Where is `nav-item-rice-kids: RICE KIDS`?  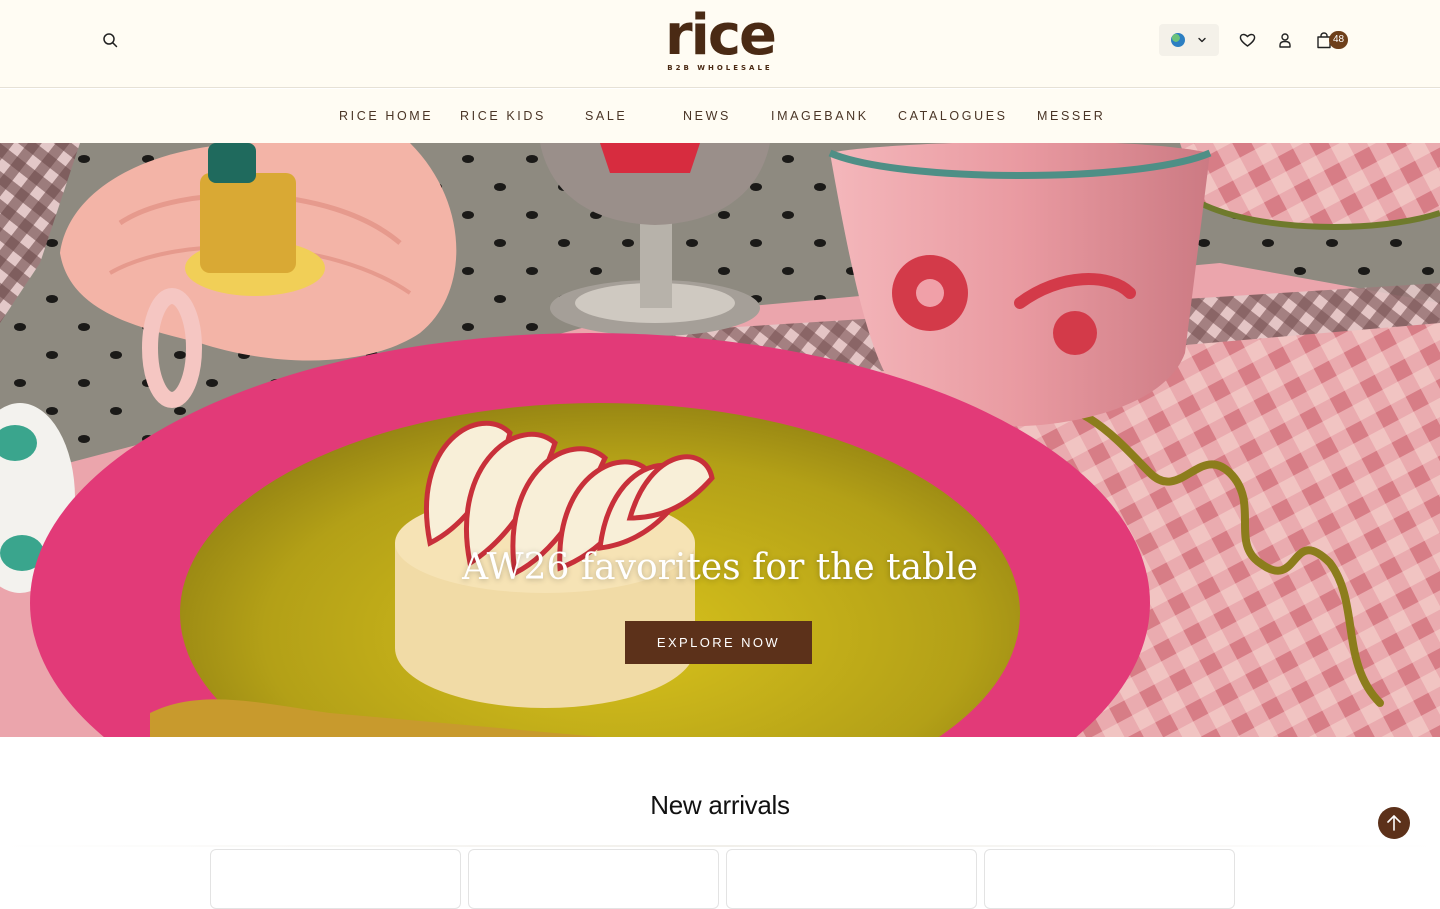
nav-item-rice-kids: RICE KIDS is located at coordinates (503, 116).